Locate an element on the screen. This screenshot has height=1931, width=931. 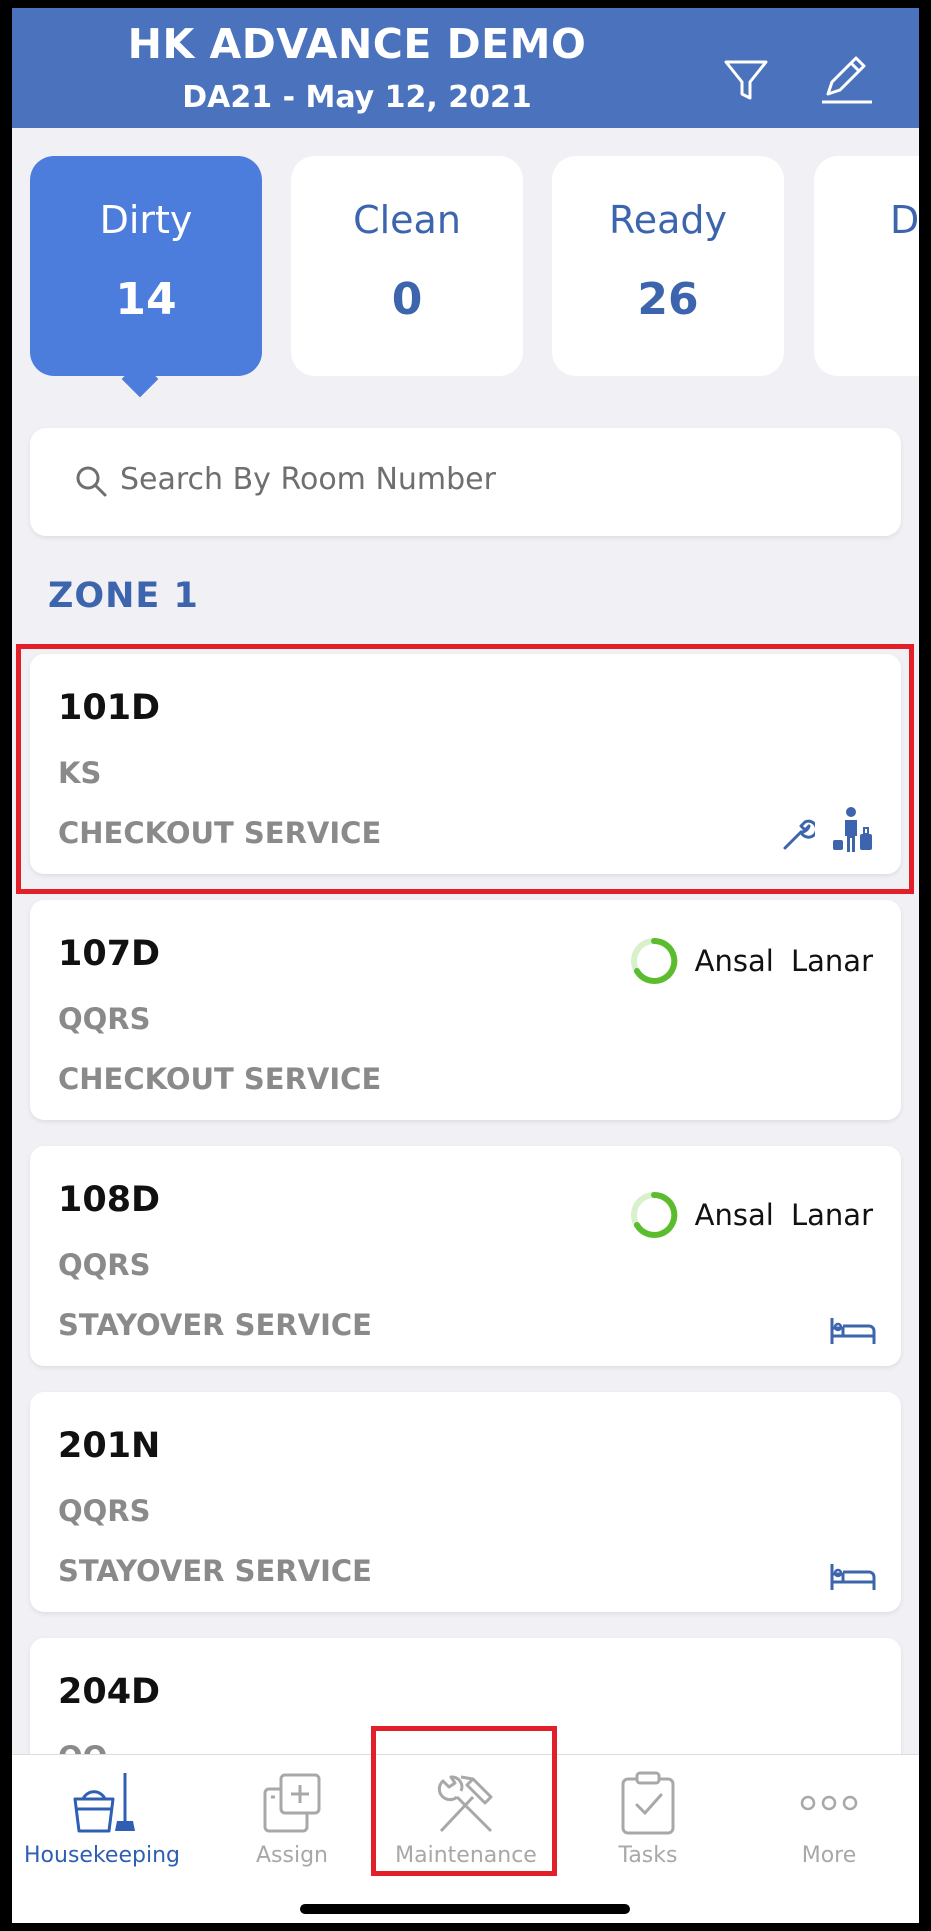
nav-label: Assign is located at coordinates (292, 1855).